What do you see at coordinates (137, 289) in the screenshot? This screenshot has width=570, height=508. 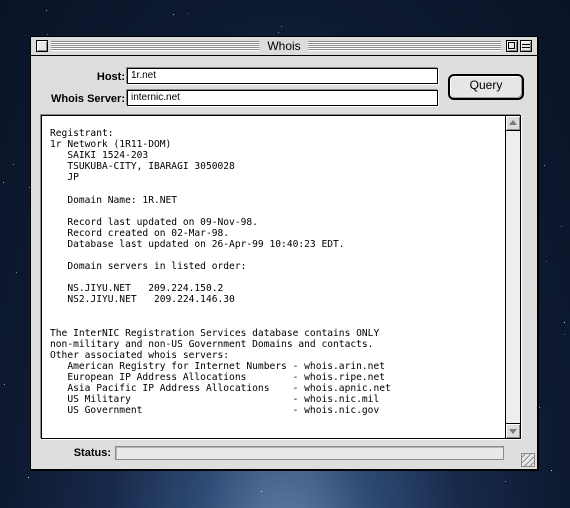 I see `result-line: NS.JIYU.NET 209.224.150.2` at bounding box center [137, 289].